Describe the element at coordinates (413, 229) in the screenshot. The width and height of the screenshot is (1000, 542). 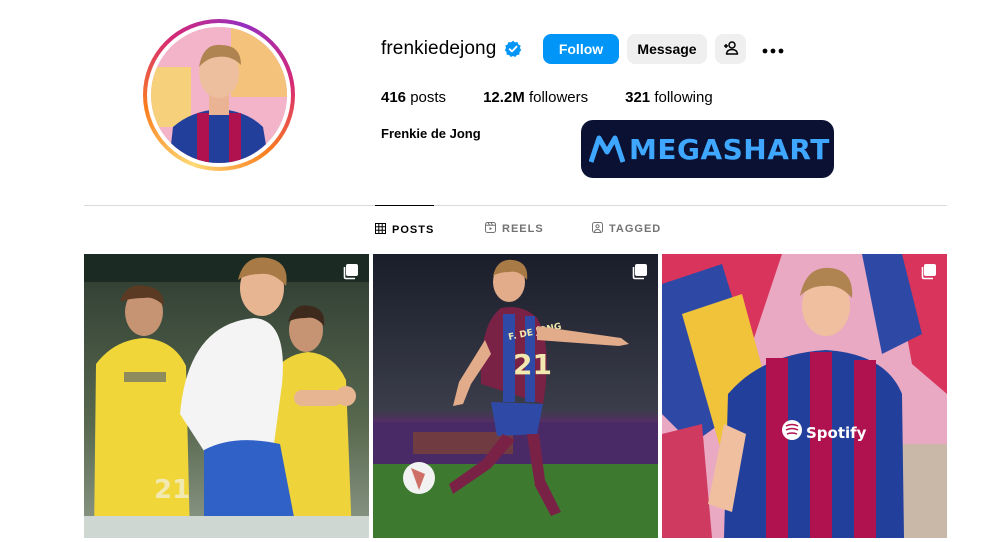
I see `tab-posts-label: POSTS` at that location.